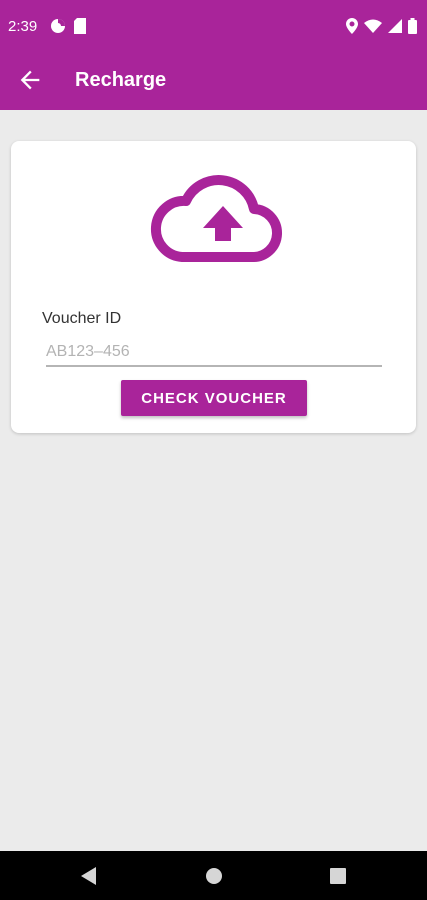 The height and width of the screenshot is (900, 427). Describe the element at coordinates (121, 80) in the screenshot. I see `page-title: Recharge` at that location.